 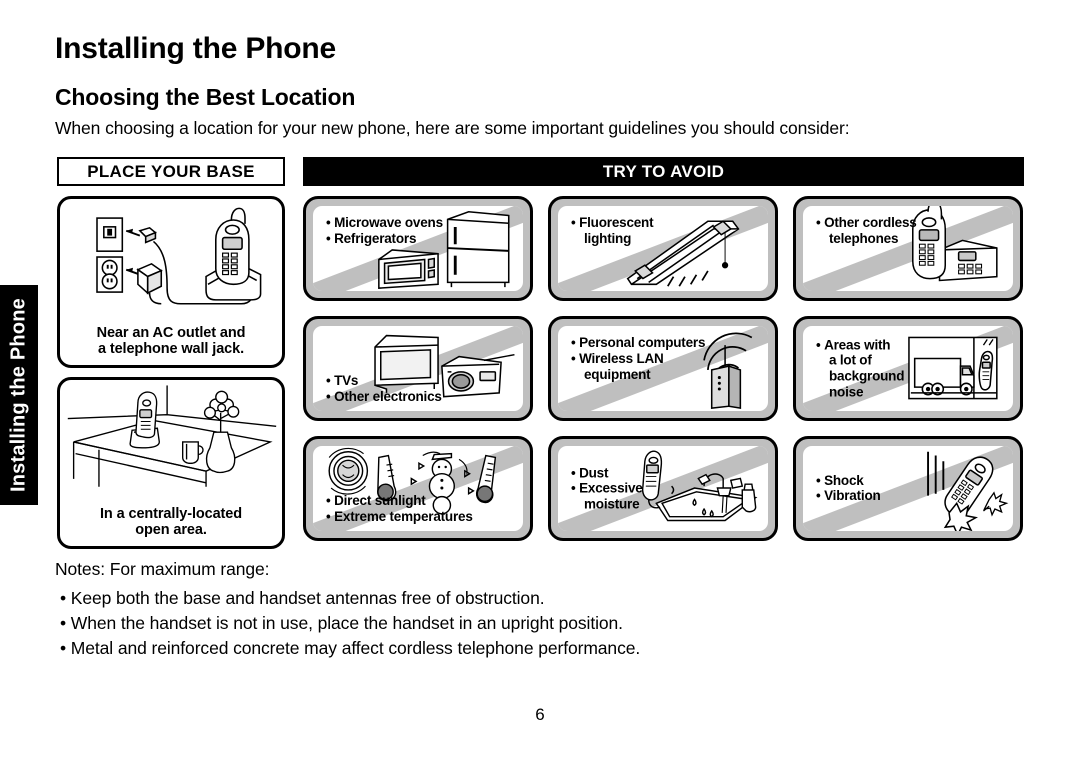 I want to click on avoid-panel-text: TVs Other electronics, so click(x=384, y=389).